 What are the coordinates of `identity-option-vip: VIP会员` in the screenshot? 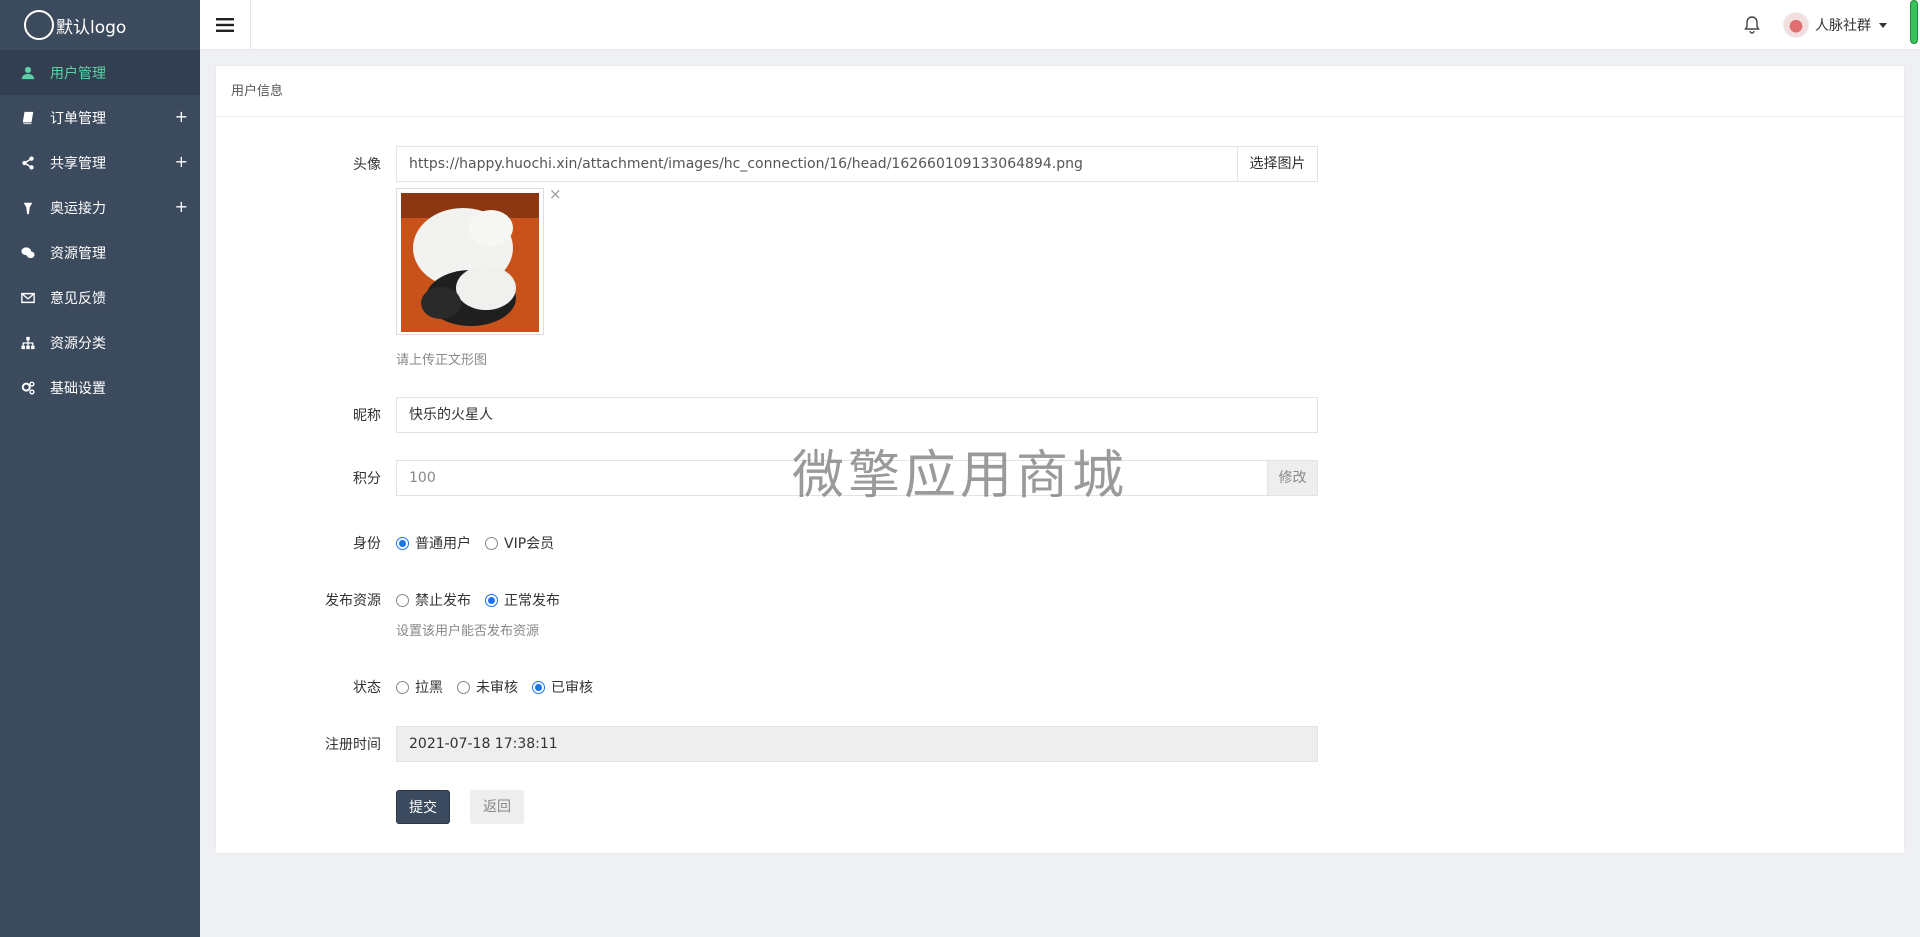 It's located at (519, 543).